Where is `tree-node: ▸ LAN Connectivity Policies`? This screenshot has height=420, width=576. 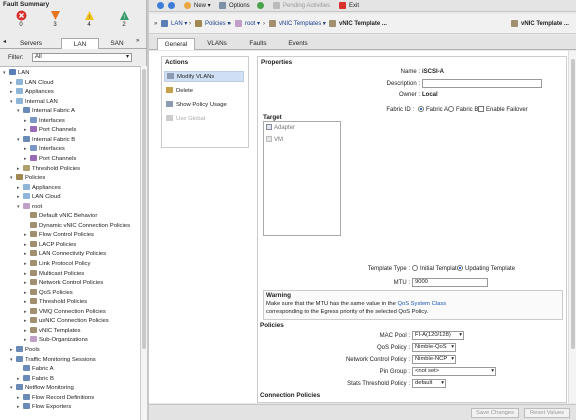 tree-node: ▸ LAN Connectivity Policies is located at coordinates (65, 254).